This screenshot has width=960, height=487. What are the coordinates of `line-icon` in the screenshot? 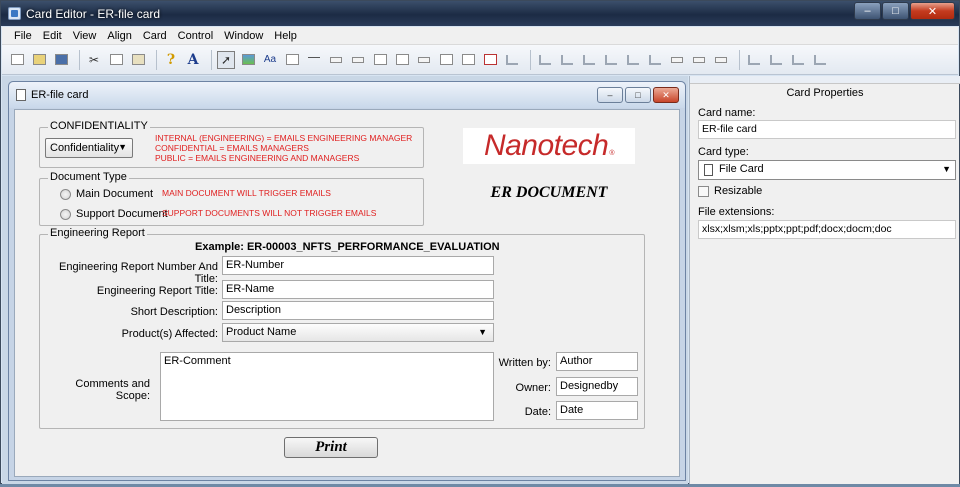 It's located at (314, 60).